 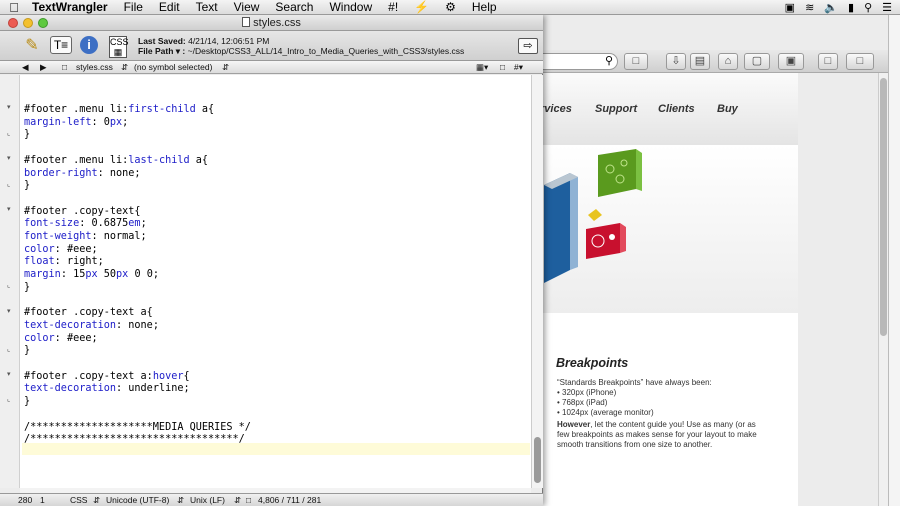 What do you see at coordinates (173, 67) in the screenshot?
I see `symbol-menu: (no symbol selected)` at bounding box center [173, 67].